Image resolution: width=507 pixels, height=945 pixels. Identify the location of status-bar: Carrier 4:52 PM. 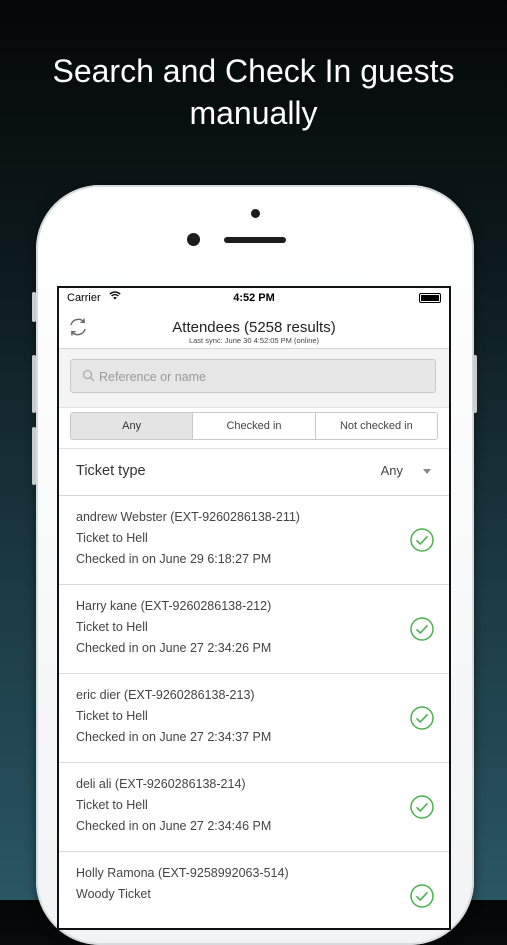
(254, 298).